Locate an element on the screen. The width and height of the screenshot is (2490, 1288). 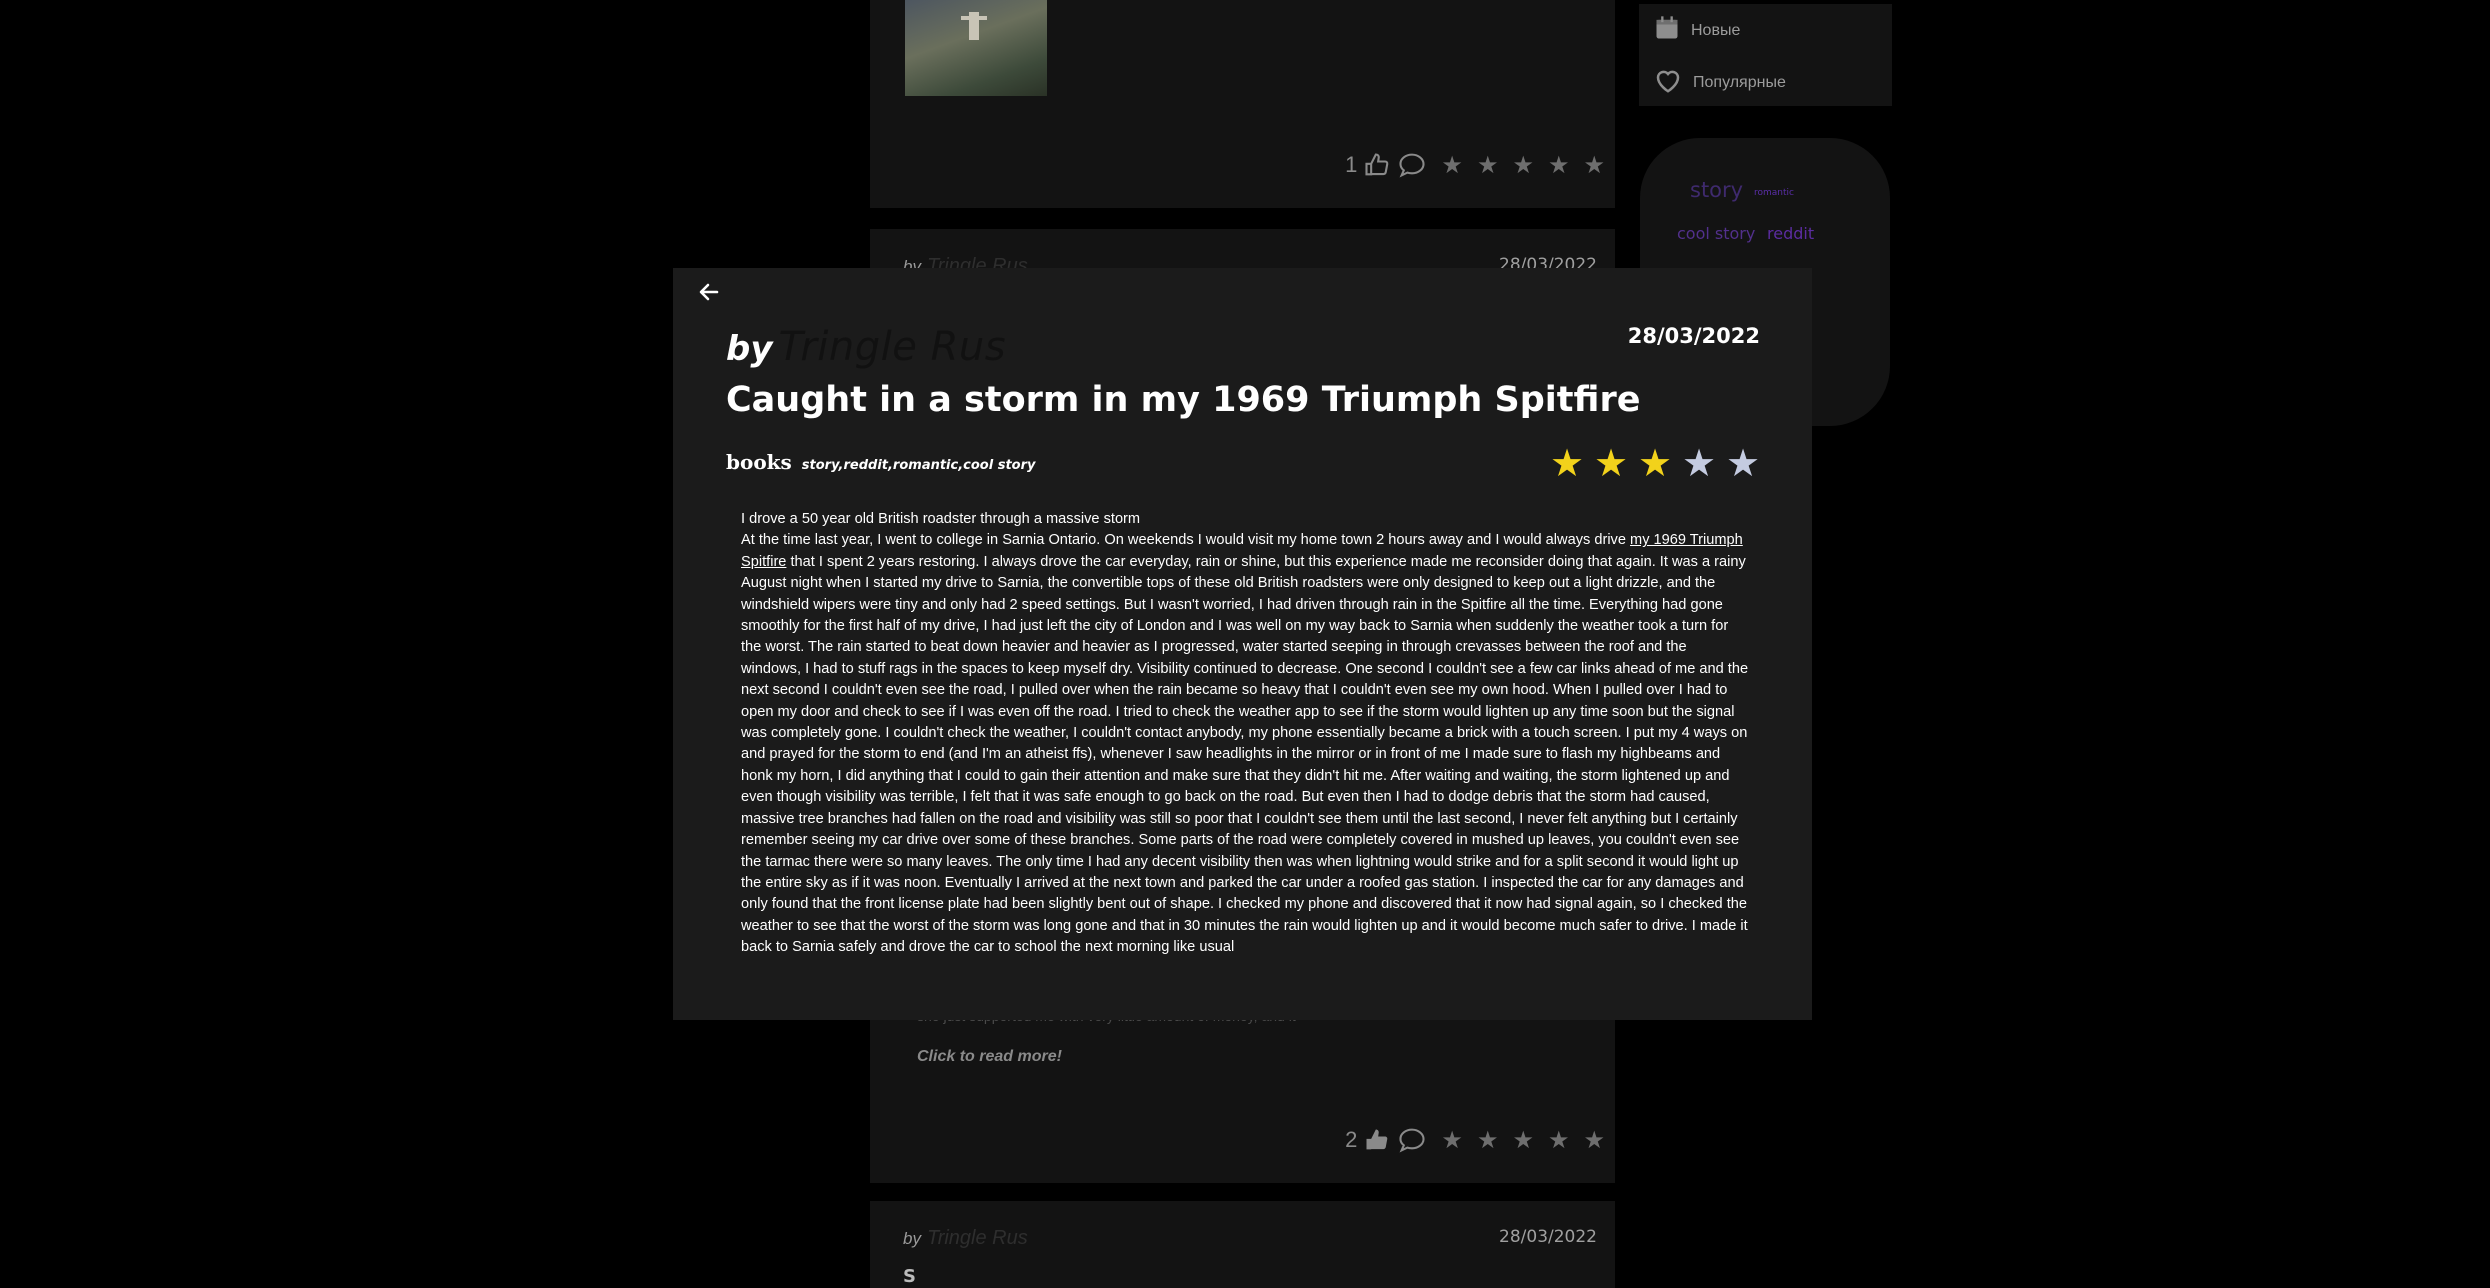
story-meta: books story,reddit,romantic,cool story is located at coordinates (880, 462).